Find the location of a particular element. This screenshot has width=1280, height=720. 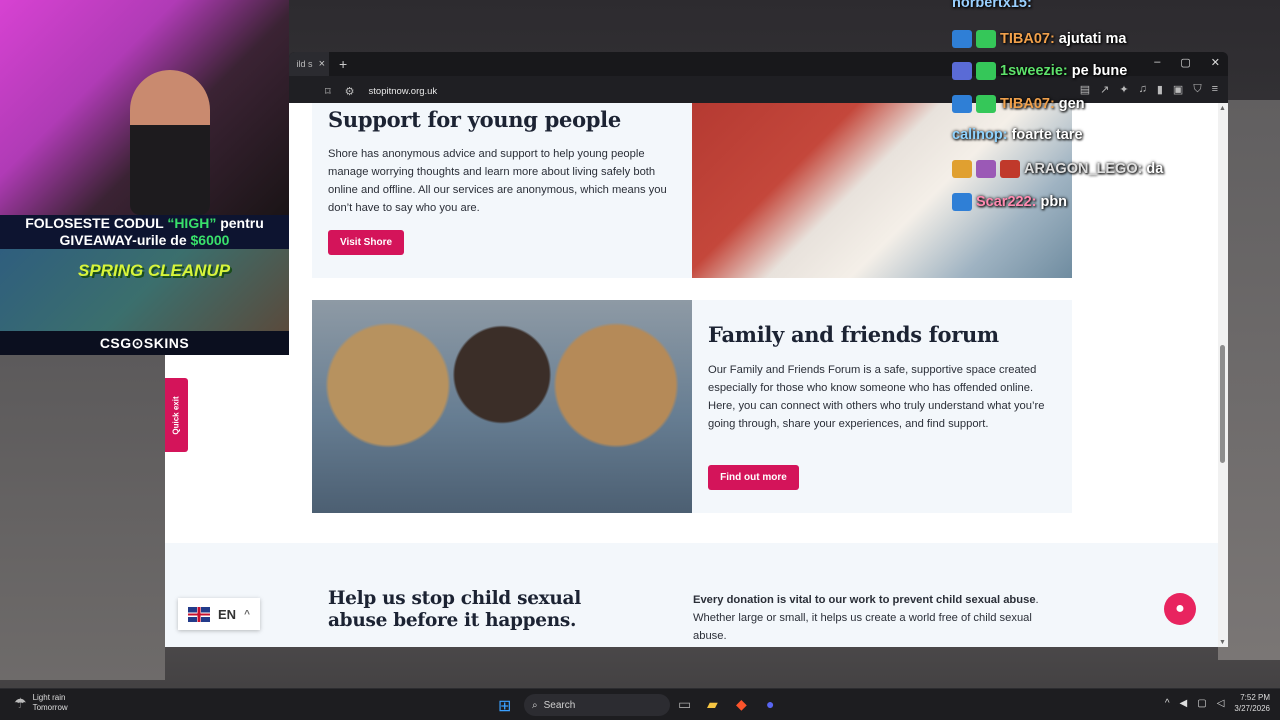

family-friends-image is located at coordinates (502, 406).